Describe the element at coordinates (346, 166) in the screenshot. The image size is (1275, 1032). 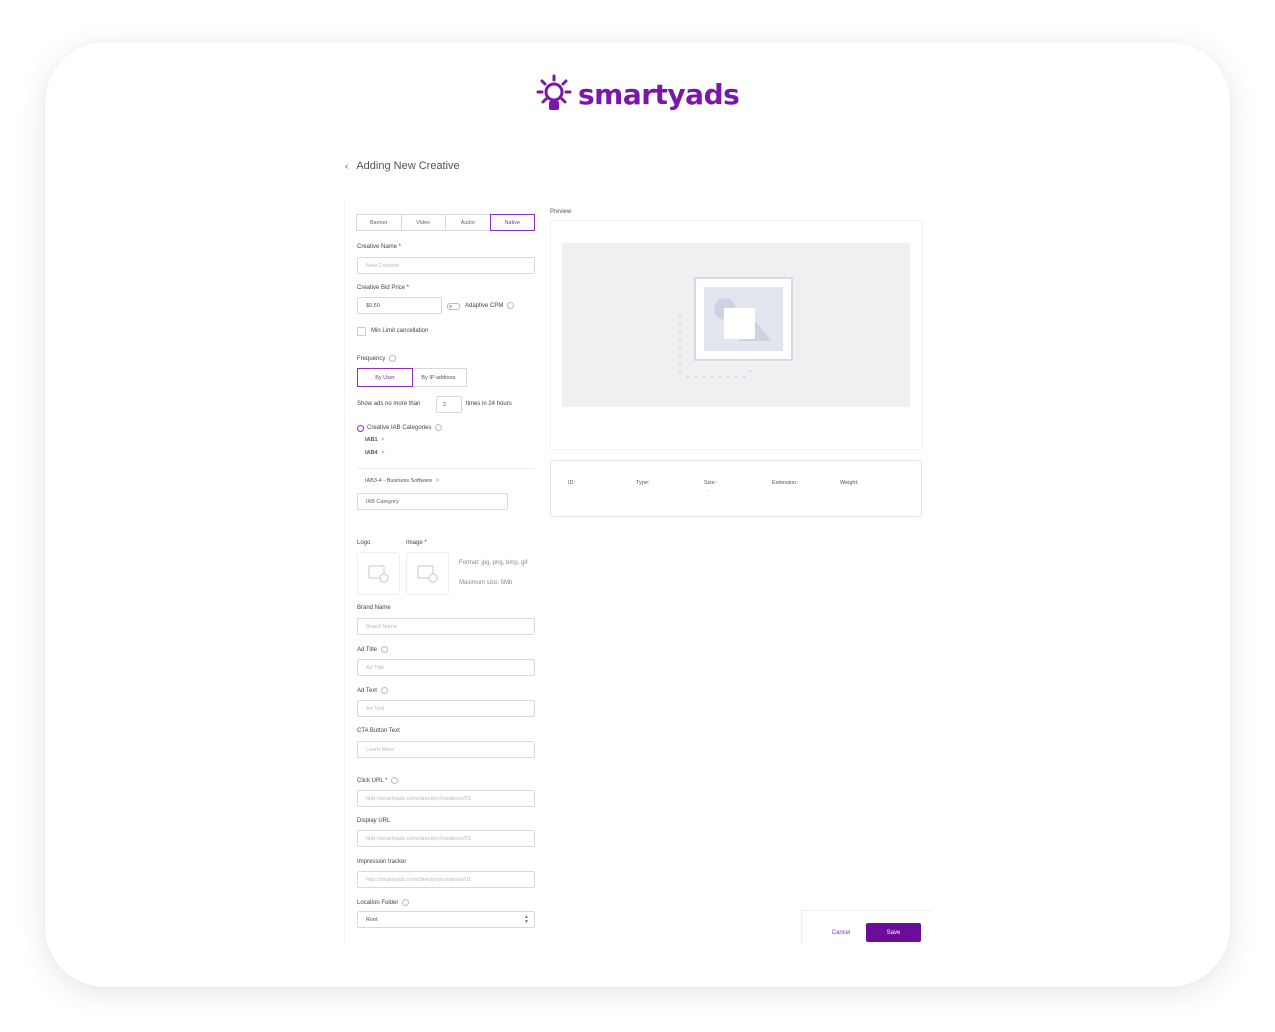
I see `chevron-left-icon: ‹` at that location.